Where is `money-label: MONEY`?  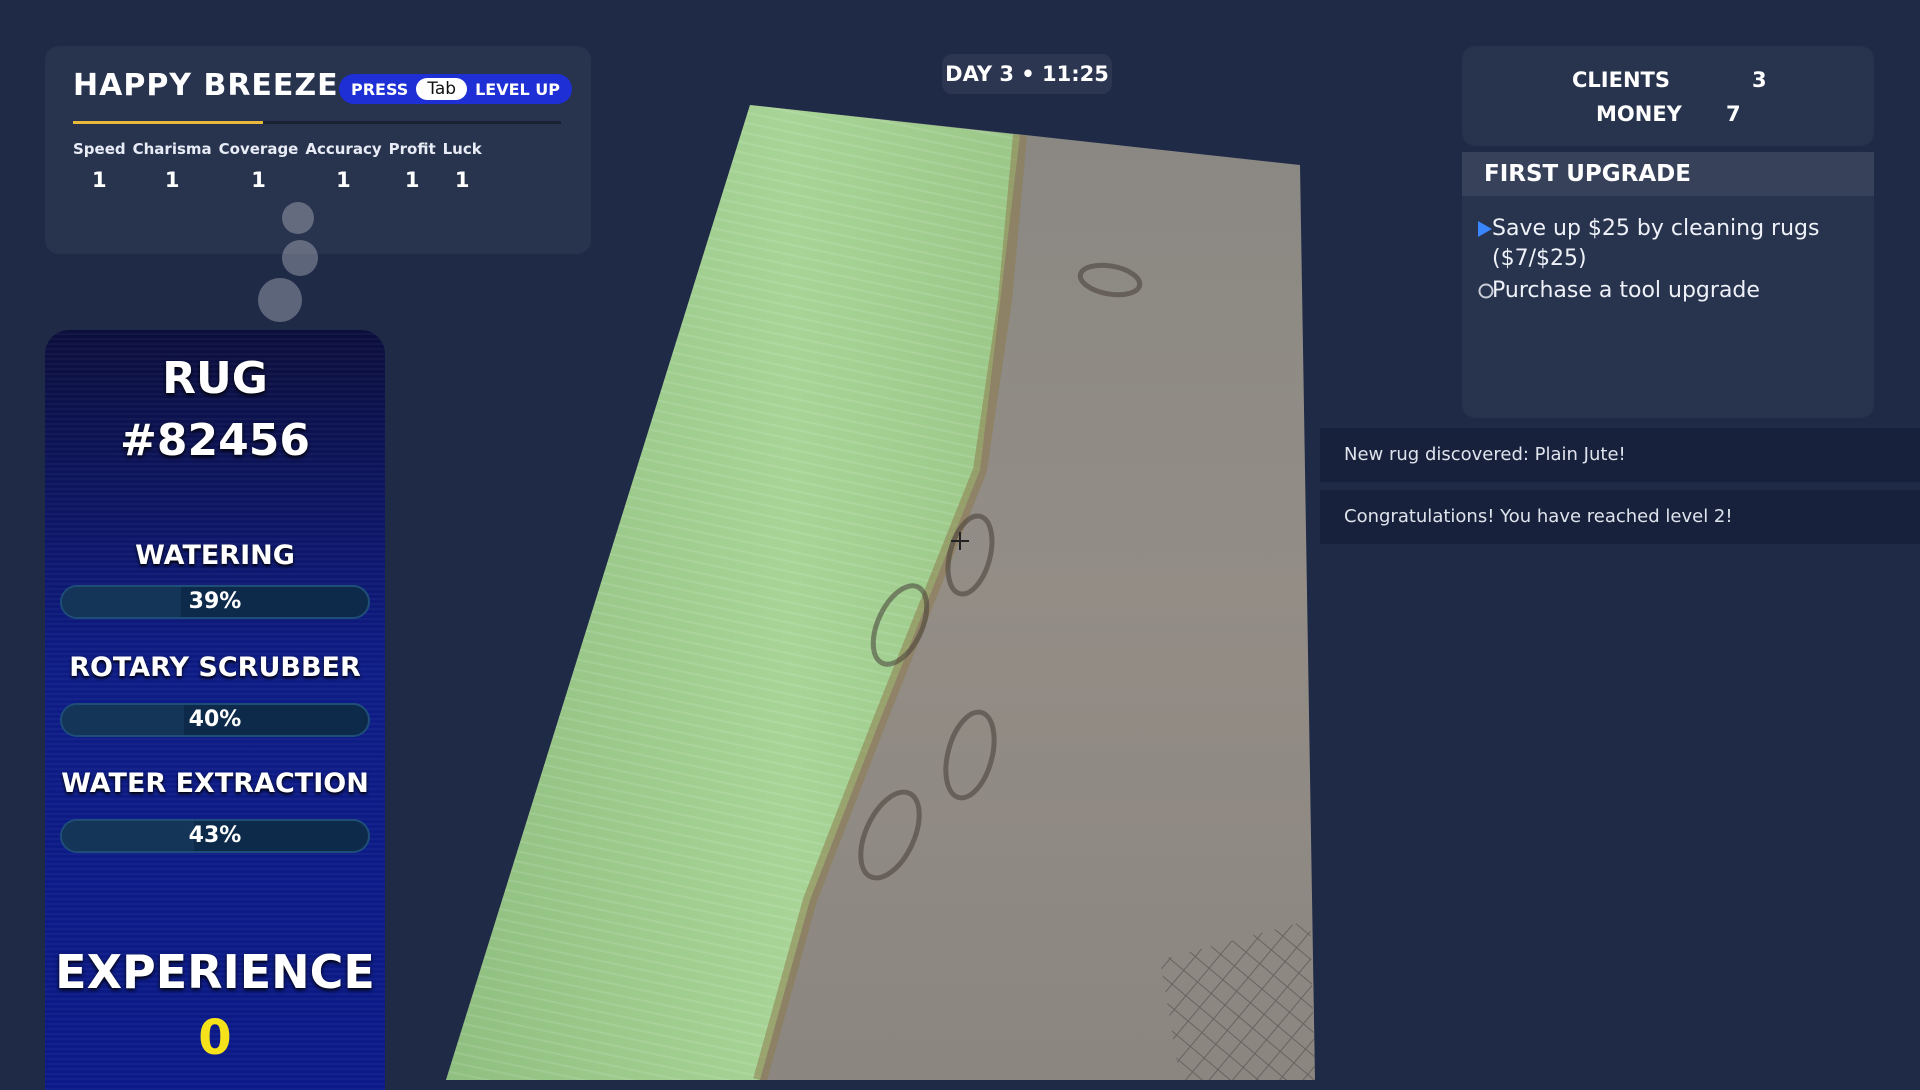 money-label: MONEY is located at coordinates (1639, 114).